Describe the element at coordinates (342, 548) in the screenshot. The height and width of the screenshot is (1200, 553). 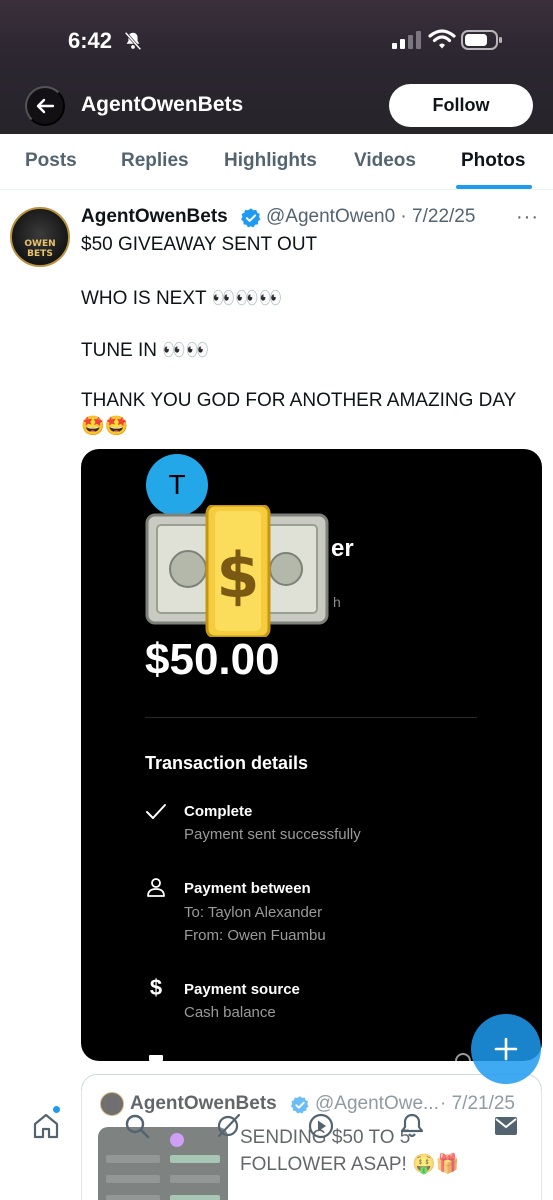
I see `recipient-name-partial: er` at that location.